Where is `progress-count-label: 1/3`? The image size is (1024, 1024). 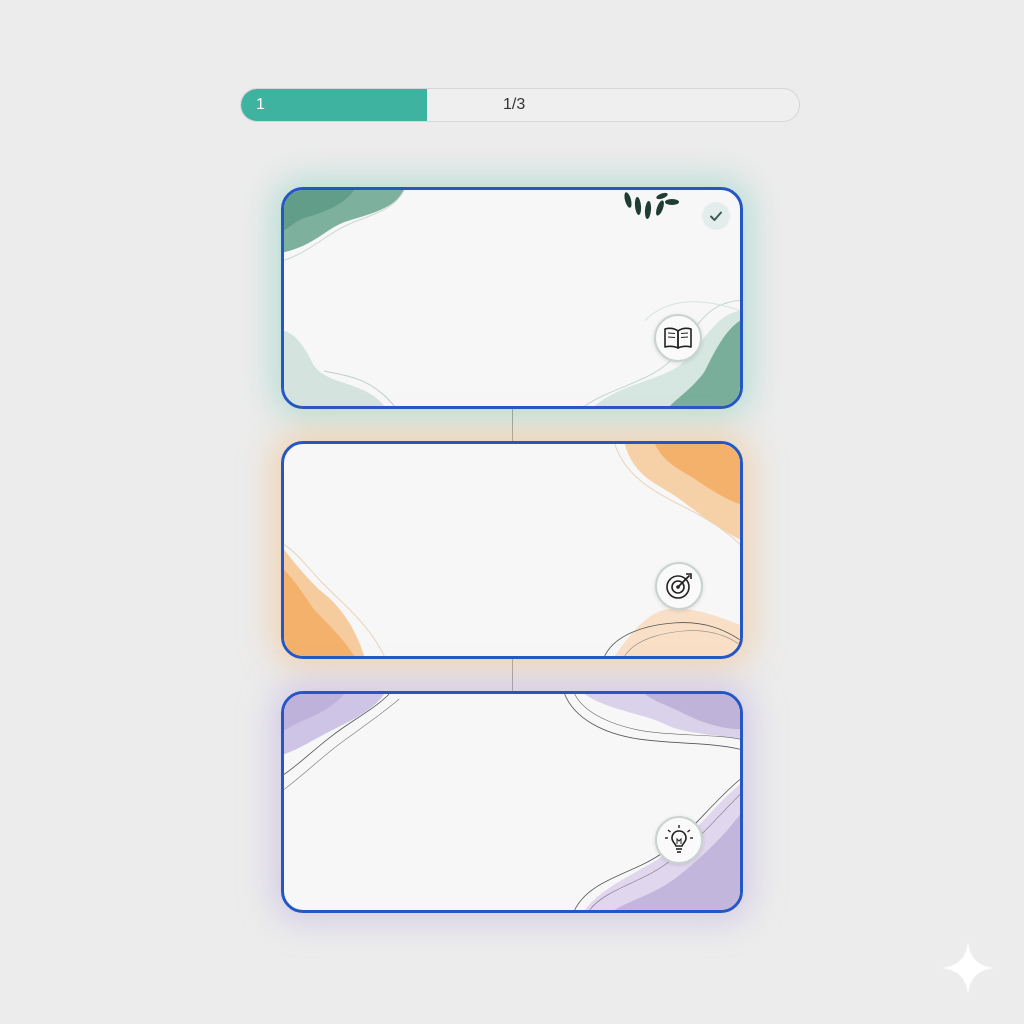 progress-count-label: 1/3 is located at coordinates (514, 104).